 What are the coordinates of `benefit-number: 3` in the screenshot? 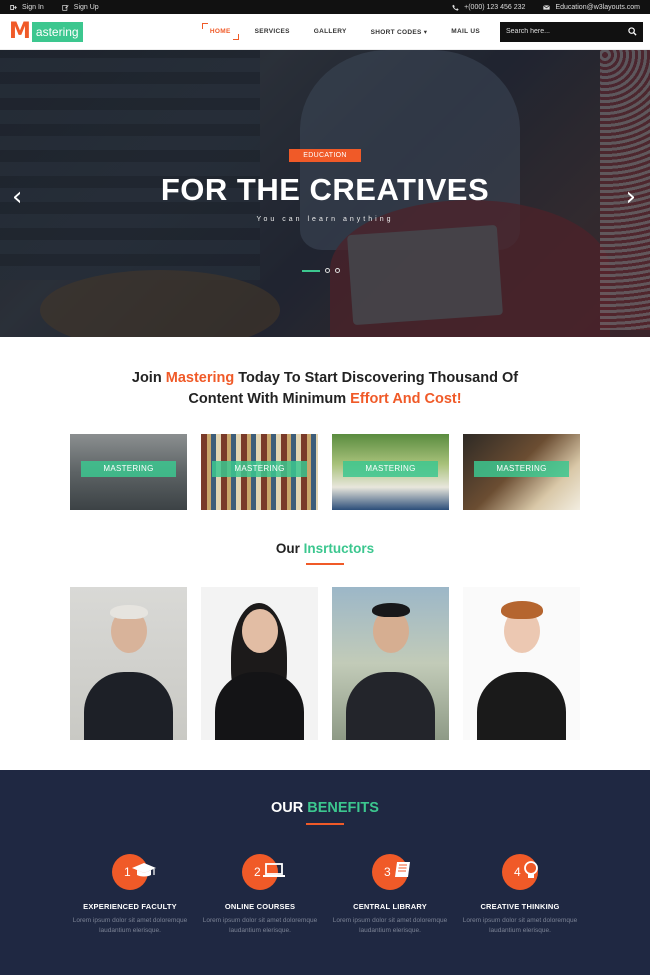 It's located at (387, 872).